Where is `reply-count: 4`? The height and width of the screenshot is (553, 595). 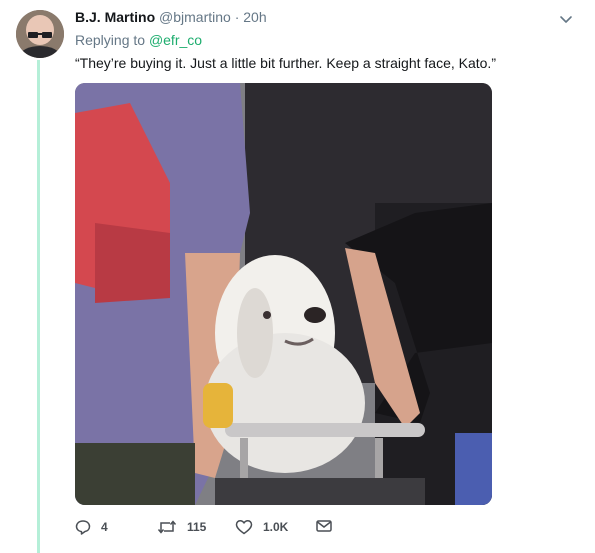
reply-count: 4 is located at coordinates (104, 527).